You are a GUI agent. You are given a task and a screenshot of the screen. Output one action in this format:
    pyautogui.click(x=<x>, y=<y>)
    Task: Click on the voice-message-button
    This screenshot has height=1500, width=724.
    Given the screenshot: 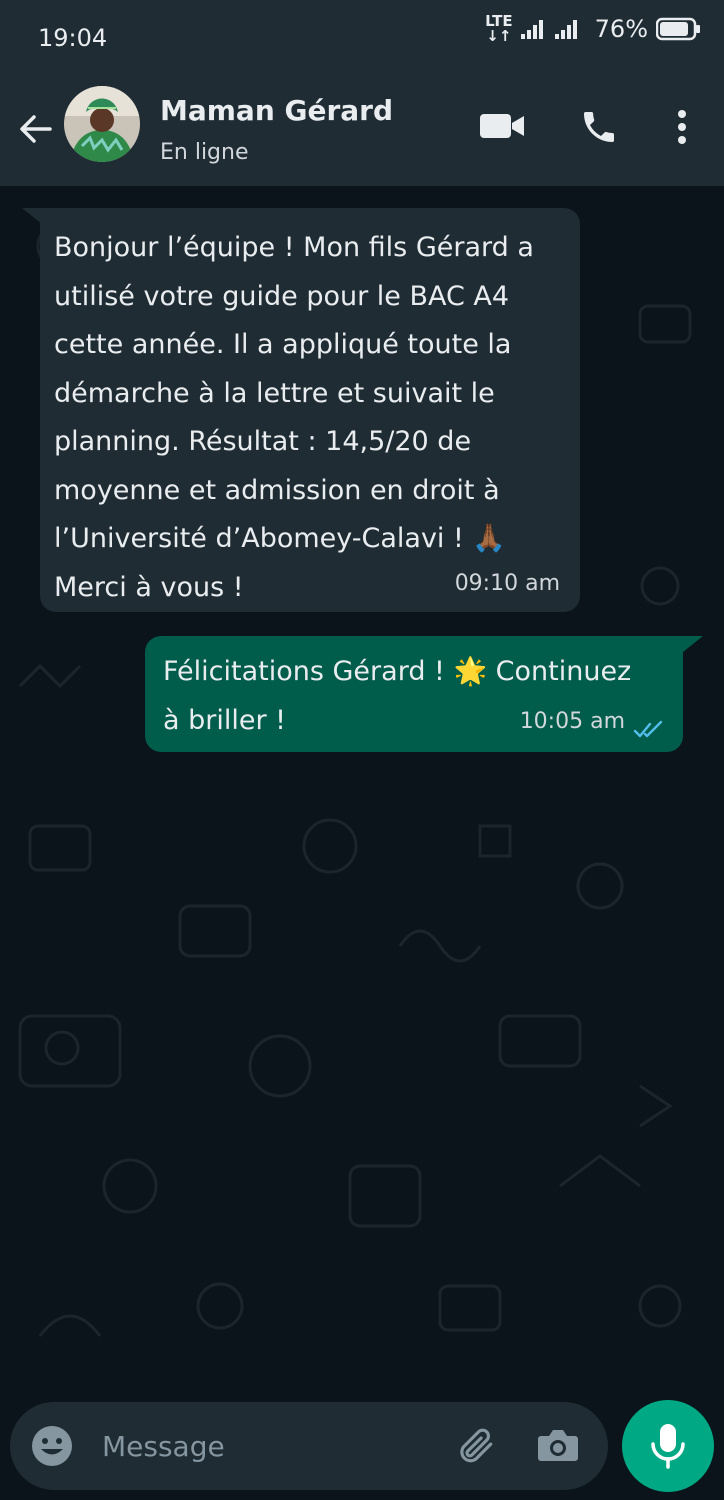 What is the action you would take?
    pyautogui.click(x=668, y=1446)
    